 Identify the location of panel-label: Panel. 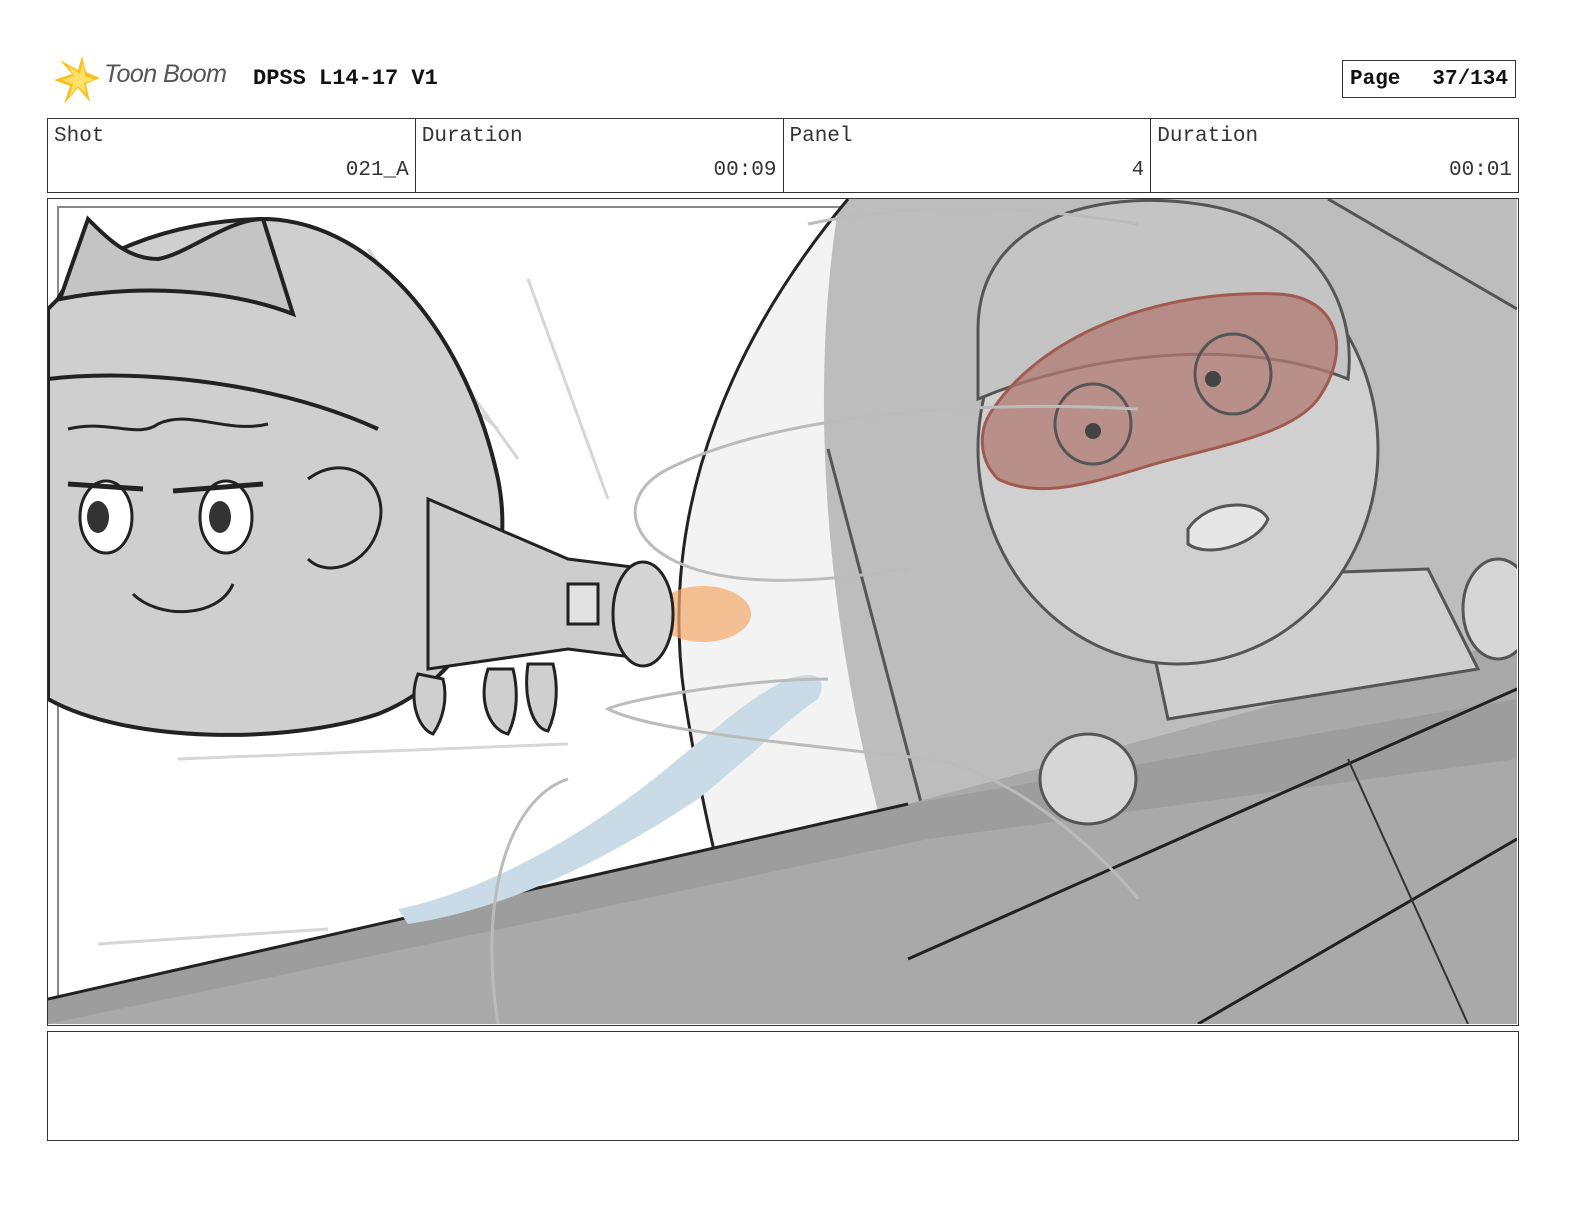
(821, 136).